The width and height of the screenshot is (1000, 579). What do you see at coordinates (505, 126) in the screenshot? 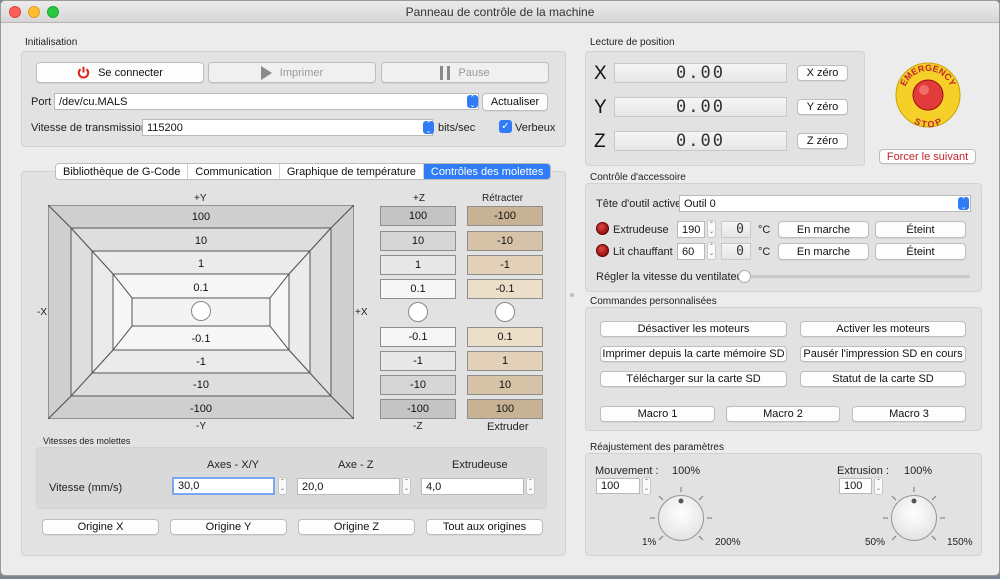
I see `verbose-checkbox: ✓` at bounding box center [505, 126].